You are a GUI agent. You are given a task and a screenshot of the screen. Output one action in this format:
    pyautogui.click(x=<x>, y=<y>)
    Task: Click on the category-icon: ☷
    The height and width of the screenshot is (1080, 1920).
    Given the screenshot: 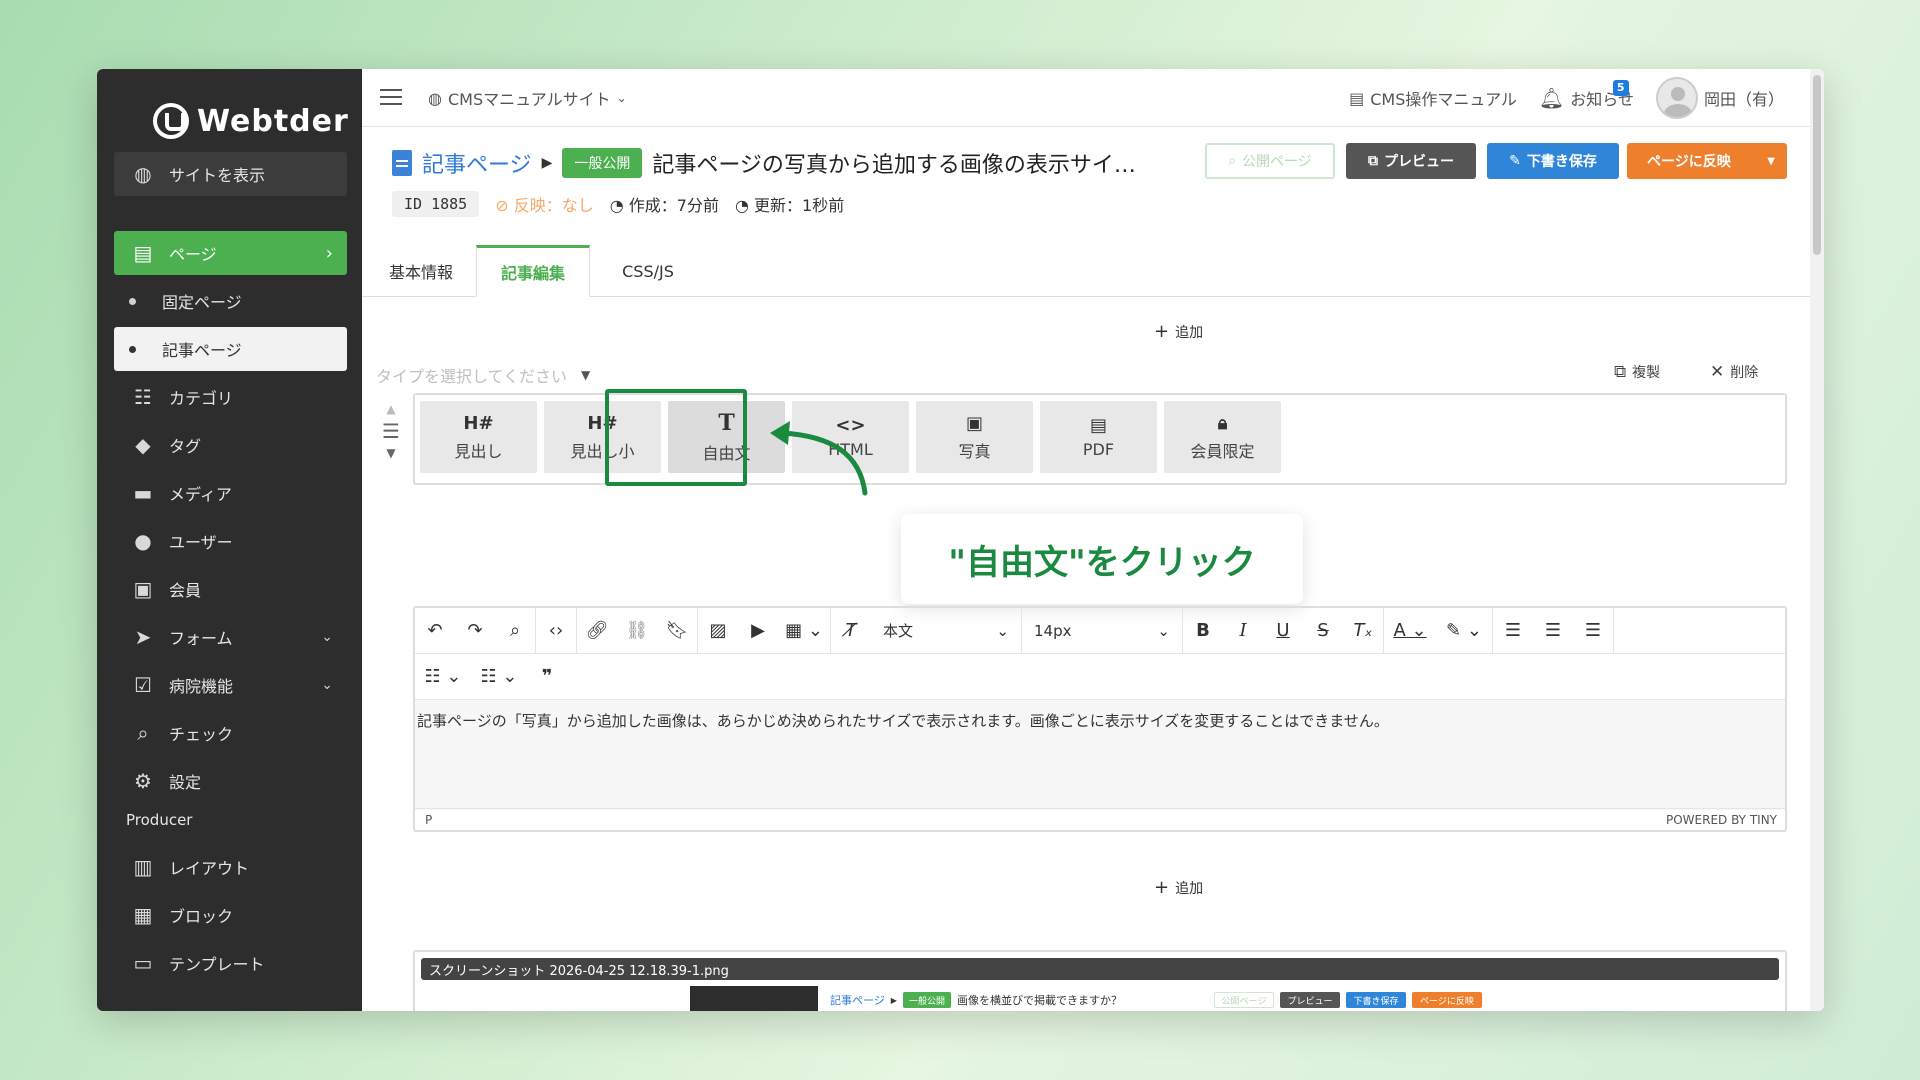 What is the action you would take?
    pyautogui.click(x=143, y=397)
    